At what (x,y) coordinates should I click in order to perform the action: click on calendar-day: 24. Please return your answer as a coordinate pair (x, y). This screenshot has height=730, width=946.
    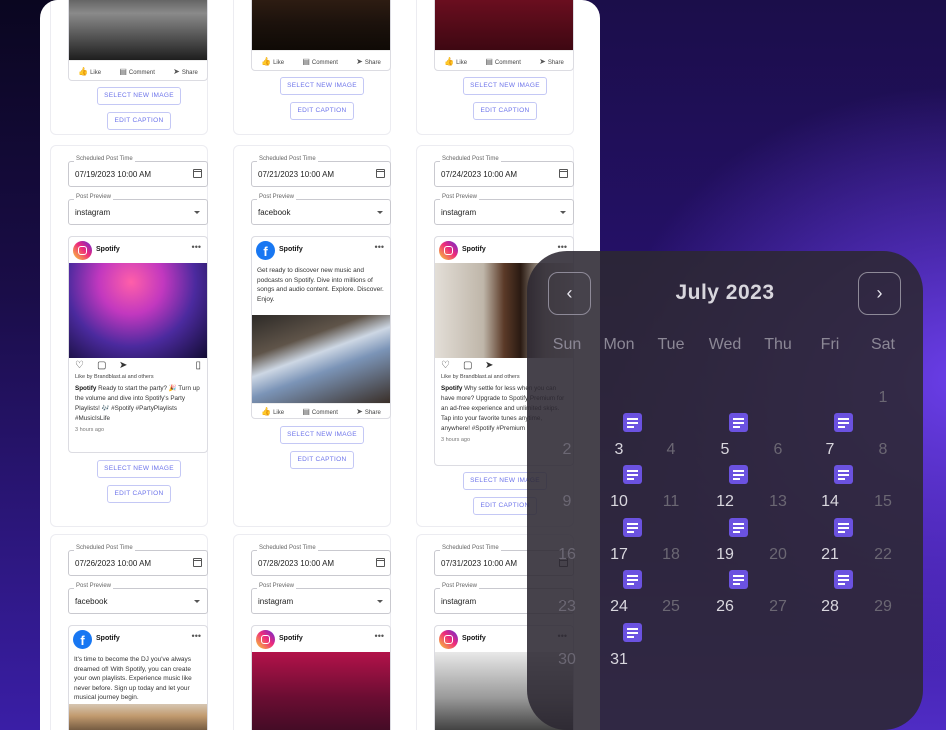
    Looking at the image, I should click on (619, 607).